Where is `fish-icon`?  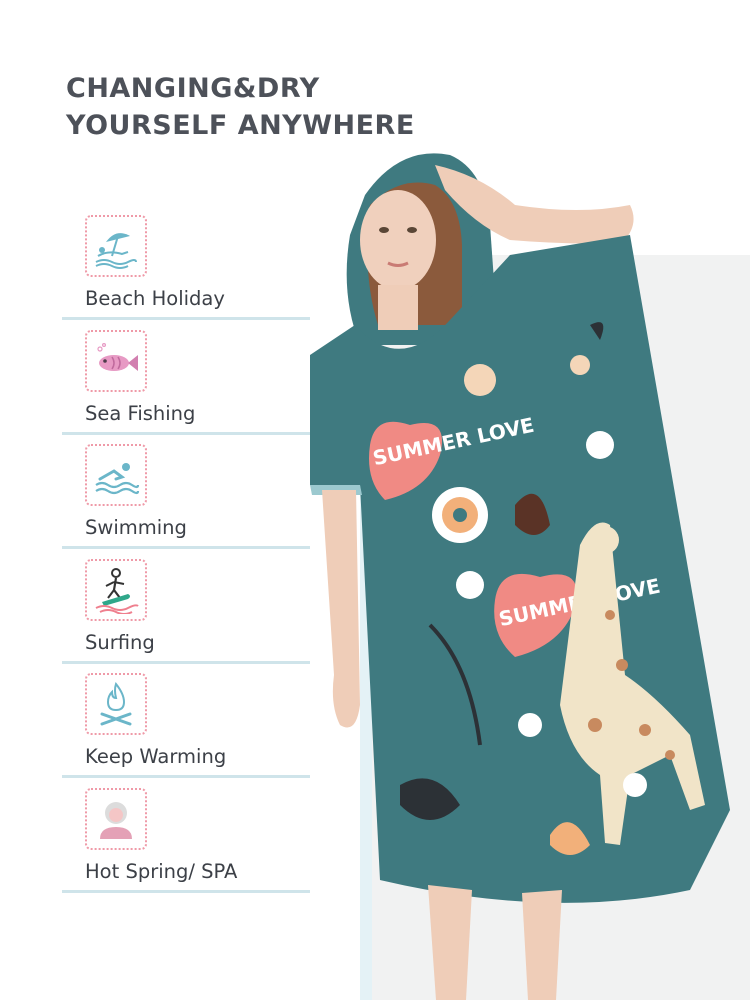
fish-icon is located at coordinates (116, 360).